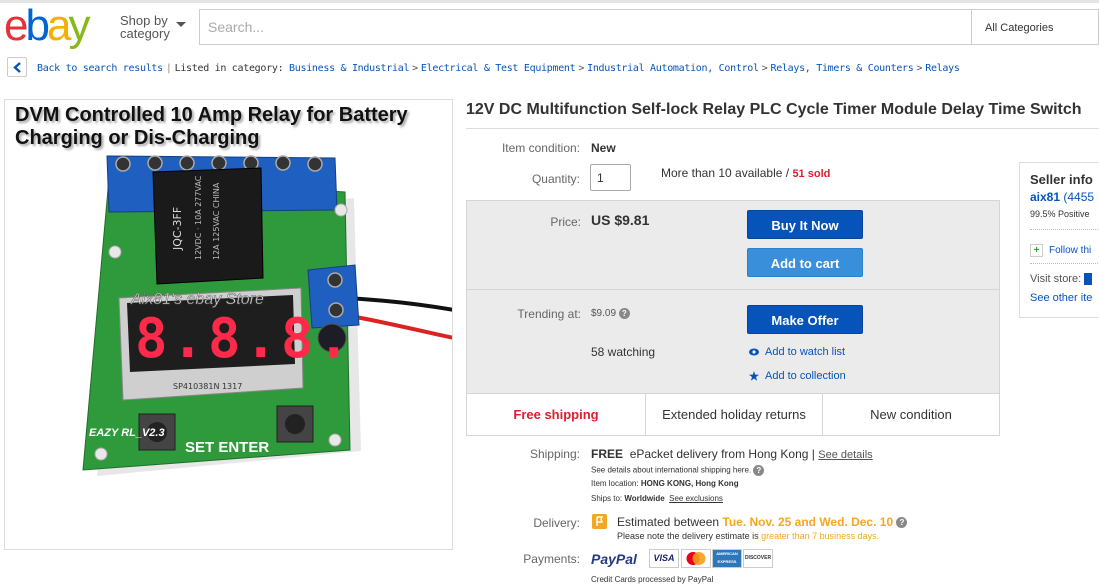 This screenshot has height=584, width=1099. I want to click on svg-text: 12A 125VAC CHINA, so click(216, 221).